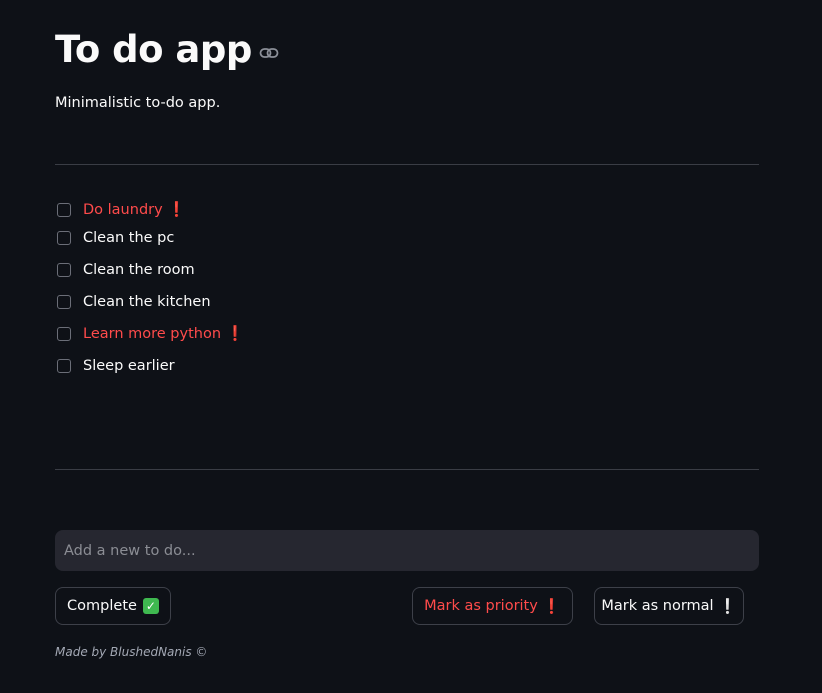 This screenshot has height=693, width=822. I want to click on todo-label: Clean the pc, so click(128, 238).